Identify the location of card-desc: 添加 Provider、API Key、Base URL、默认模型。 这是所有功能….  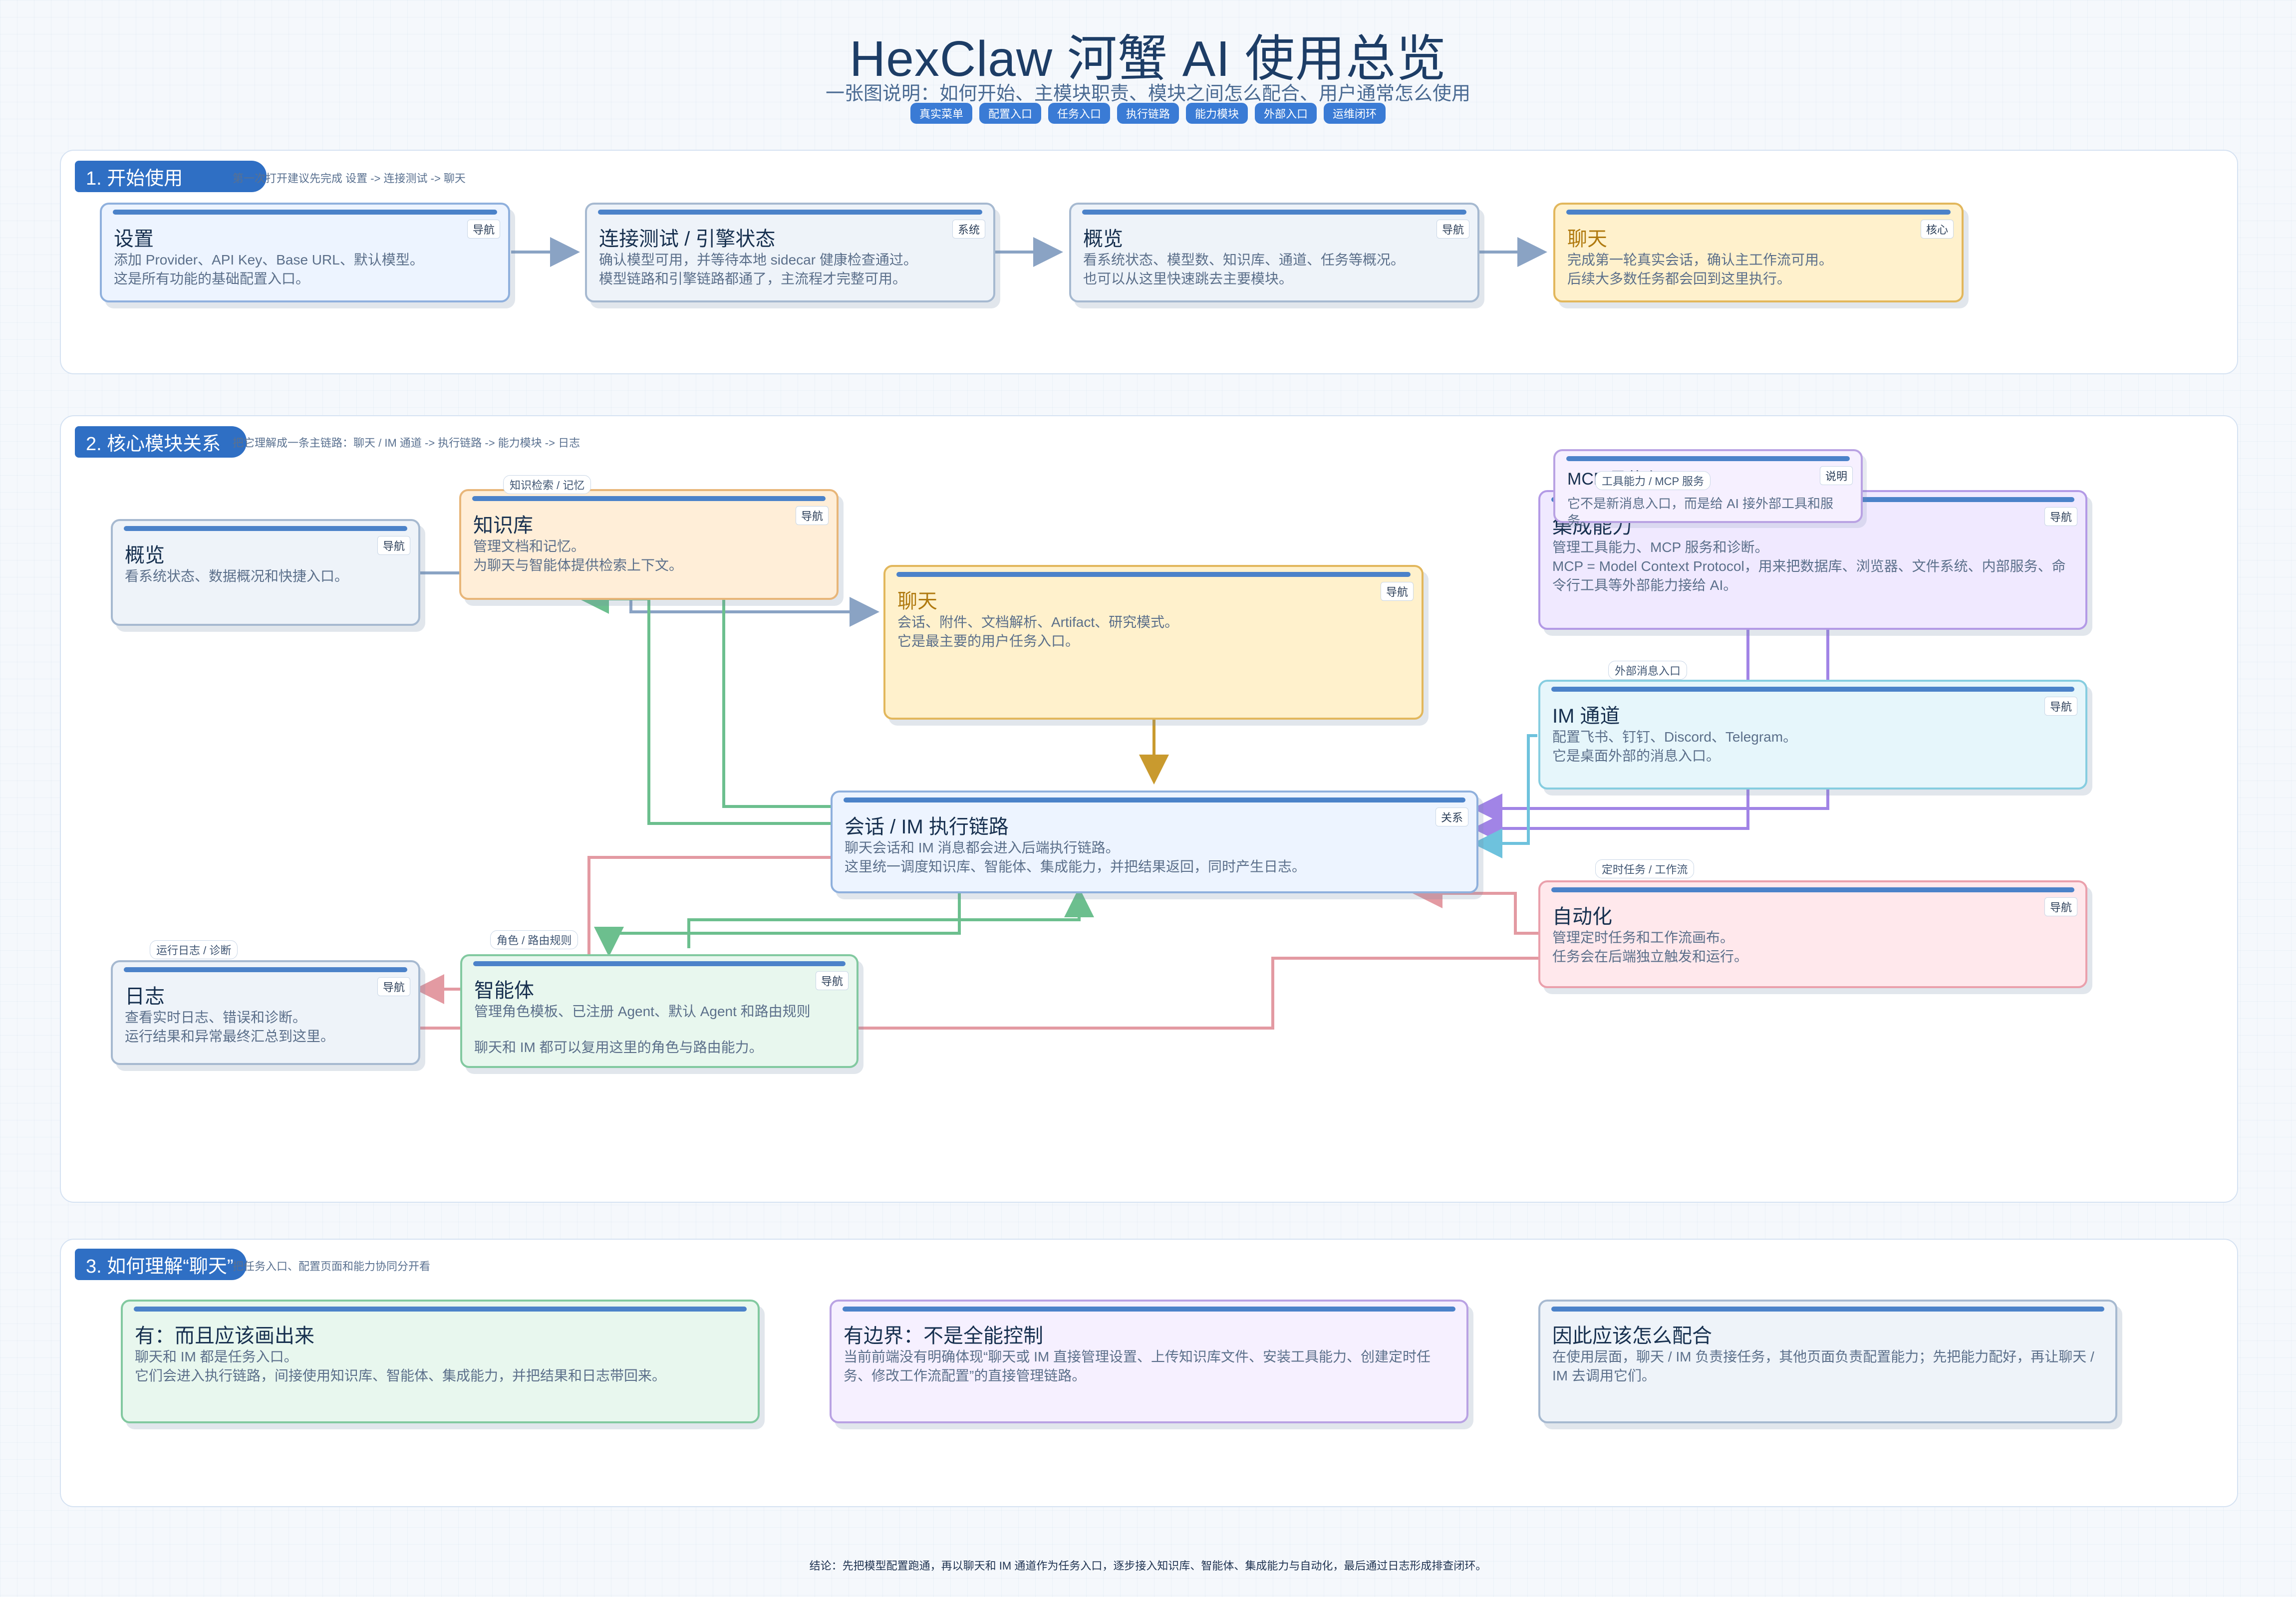
(269, 269).